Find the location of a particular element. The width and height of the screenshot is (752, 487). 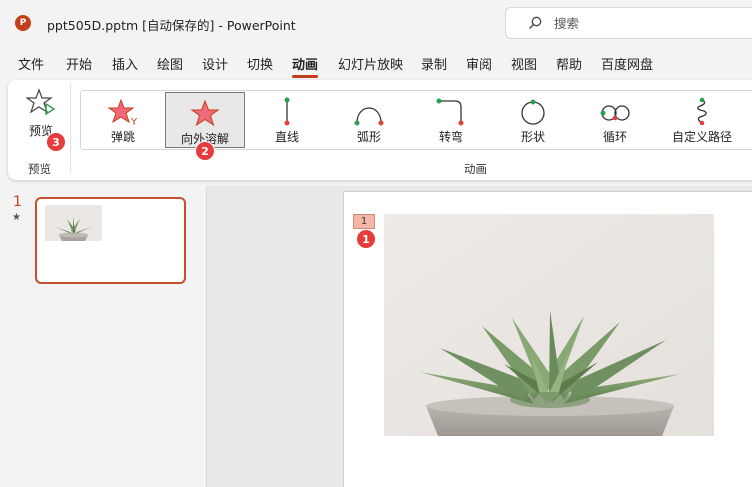

step-badge-1: 1 is located at coordinates (366, 239).